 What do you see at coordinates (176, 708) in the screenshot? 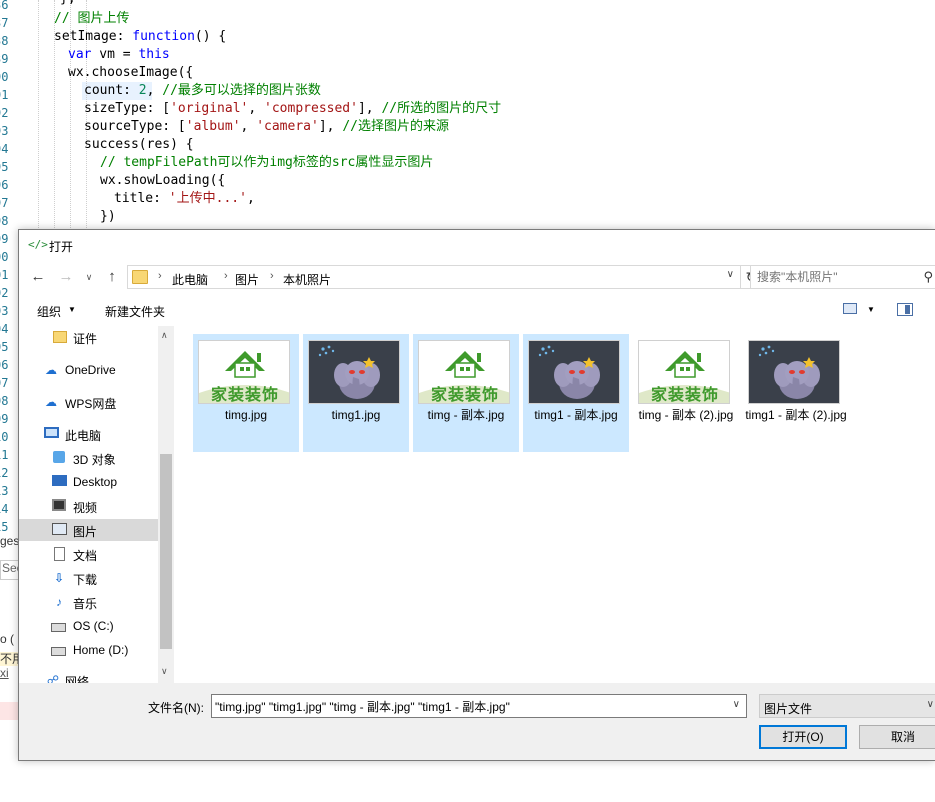
I see `file-name-label: 文件名(N):` at bounding box center [176, 708].